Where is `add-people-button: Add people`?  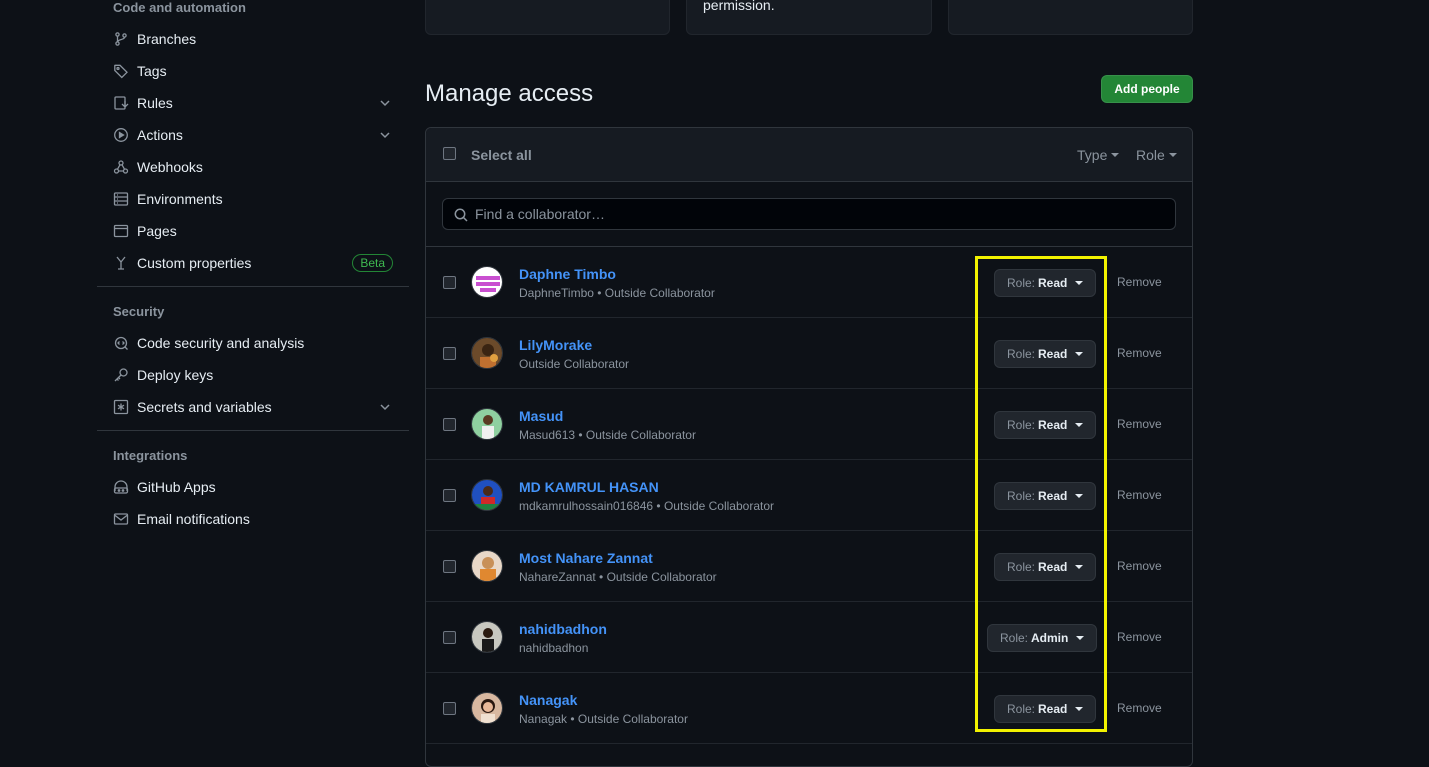
add-people-button: Add people is located at coordinates (1147, 89).